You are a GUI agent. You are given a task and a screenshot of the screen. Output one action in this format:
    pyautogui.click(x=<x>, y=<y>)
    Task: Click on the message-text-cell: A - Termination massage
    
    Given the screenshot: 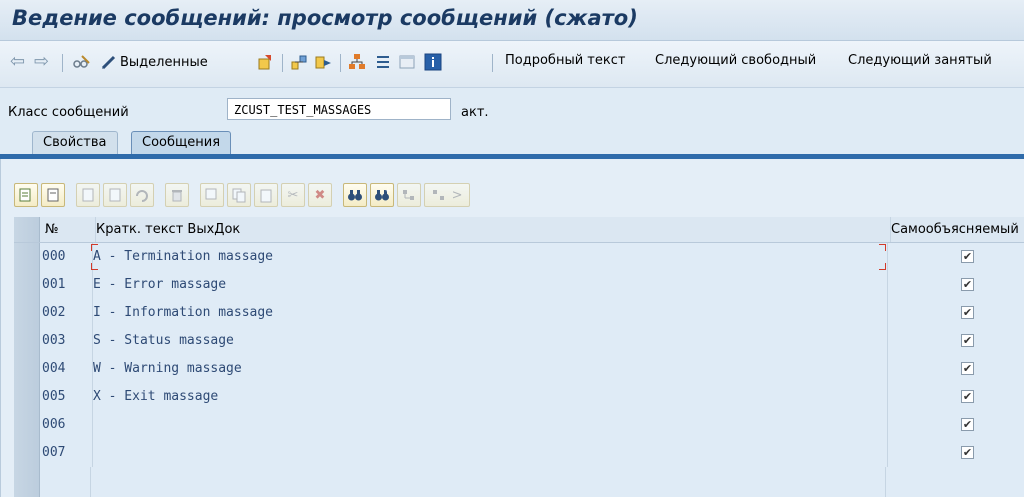 What is the action you would take?
    pyautogui.click(x=489, y=257)
    